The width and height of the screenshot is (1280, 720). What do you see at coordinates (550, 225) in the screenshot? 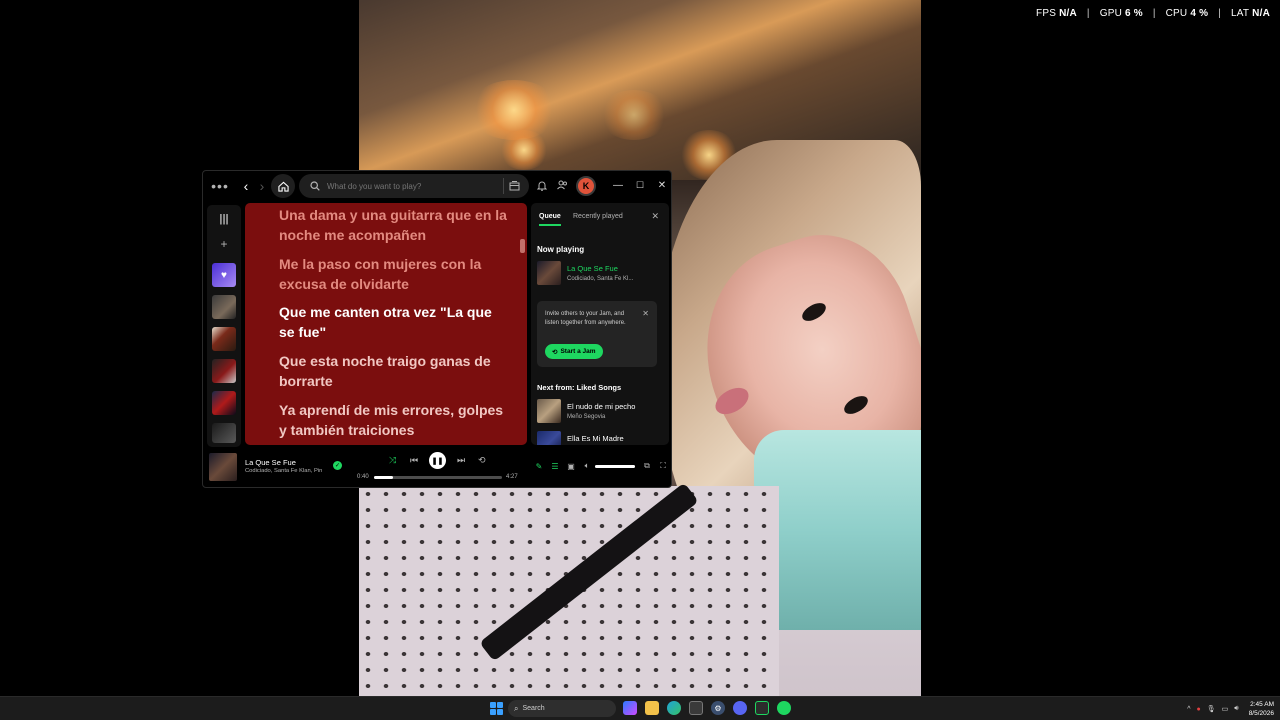
I see `active-tab-indicator` at bounding box center [550, 225].